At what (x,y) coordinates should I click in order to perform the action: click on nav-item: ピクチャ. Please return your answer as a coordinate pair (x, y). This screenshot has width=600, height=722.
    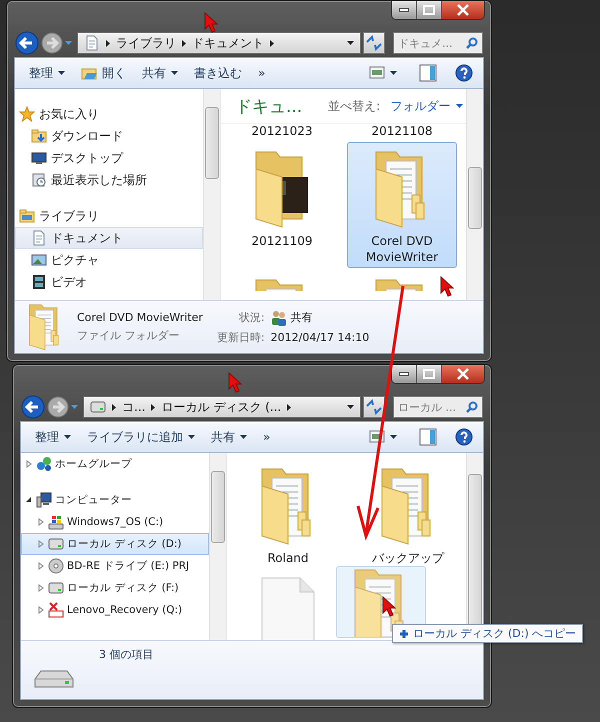
    Looking at the image, I should click on (109, 260).